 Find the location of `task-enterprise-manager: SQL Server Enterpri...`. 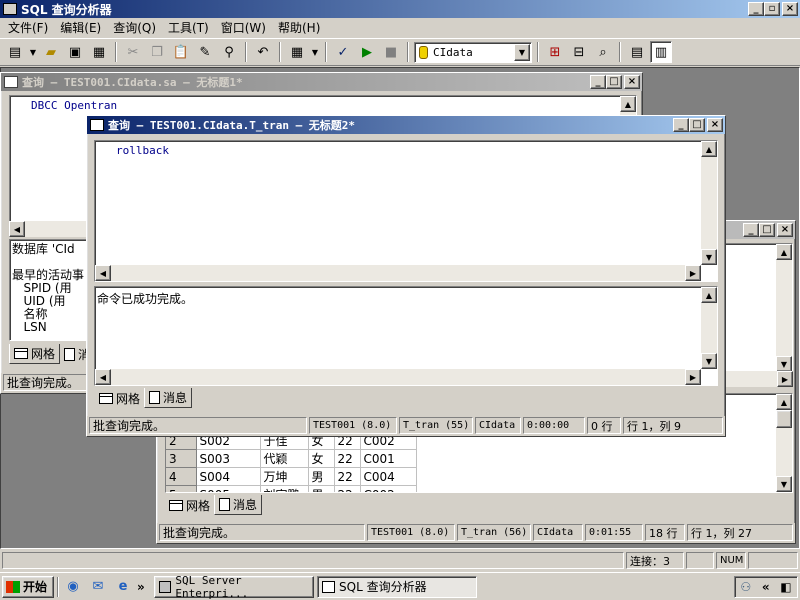

task-enterprise-manager: SQL Server Enterpri... is located at coordinates (234, 587).